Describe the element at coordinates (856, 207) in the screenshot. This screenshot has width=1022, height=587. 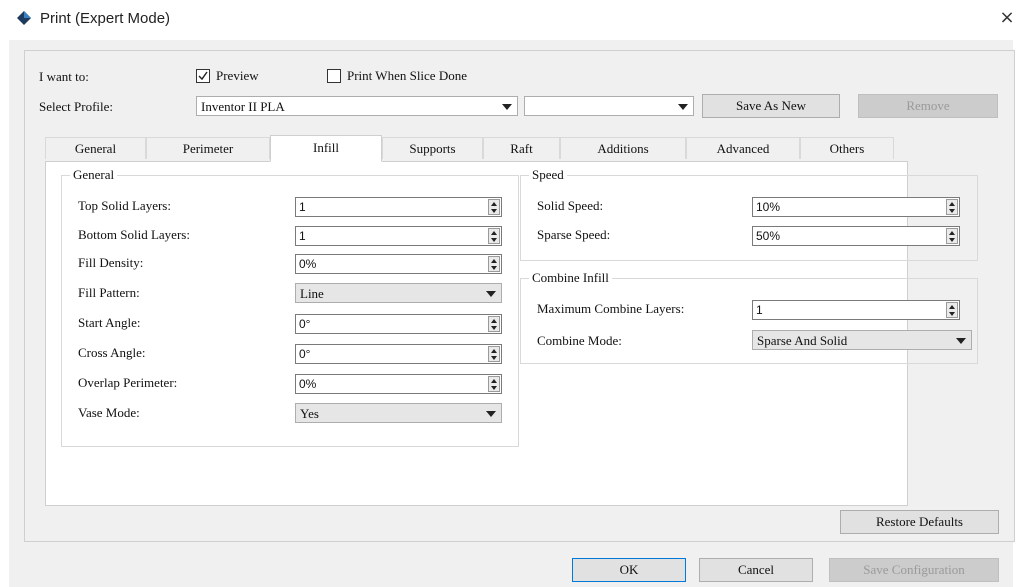
I see `solid-speed-spinbox: 10%` at that location.